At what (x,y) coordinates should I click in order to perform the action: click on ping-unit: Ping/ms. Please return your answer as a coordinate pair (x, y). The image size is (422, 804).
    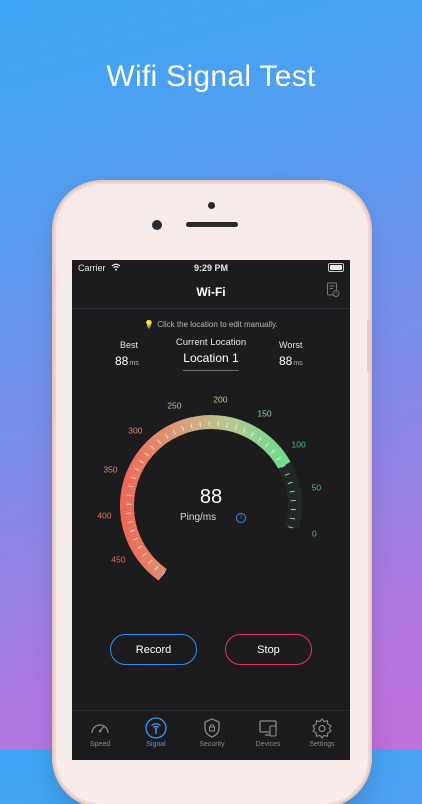
    Looking at the image, I should click on (198, 517).